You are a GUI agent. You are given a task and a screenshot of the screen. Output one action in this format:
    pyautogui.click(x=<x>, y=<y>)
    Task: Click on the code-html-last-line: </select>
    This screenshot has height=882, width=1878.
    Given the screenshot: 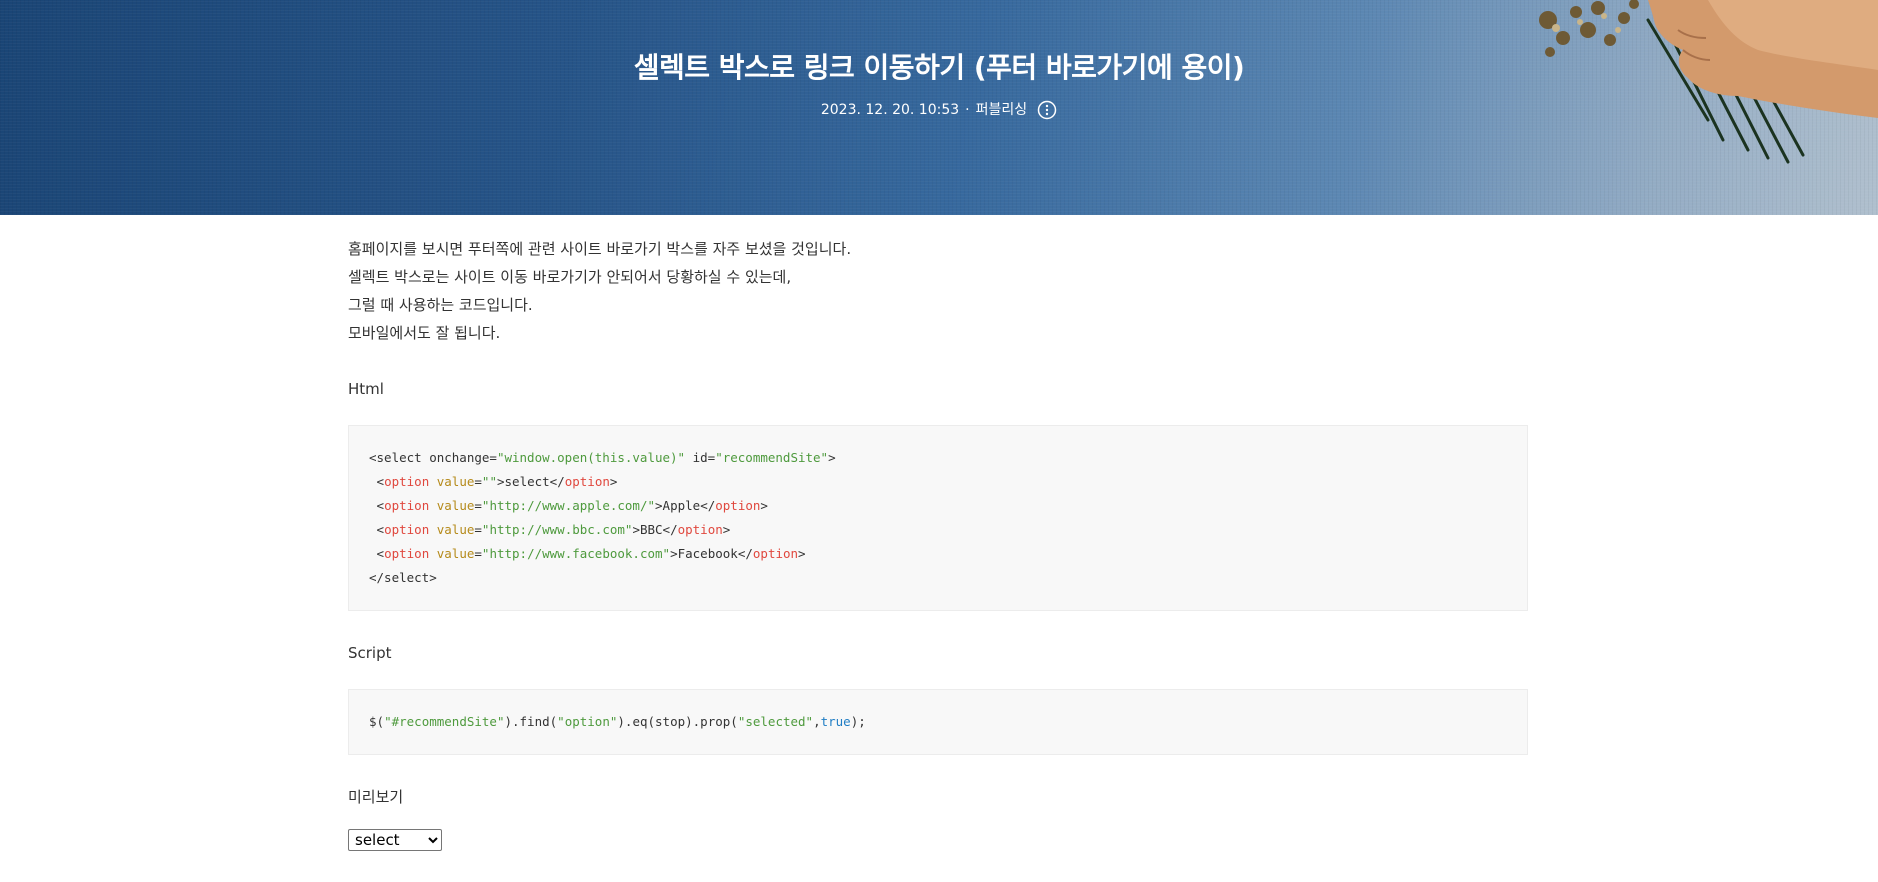 What is the action you would take?
    pyautogui.click(x=403, y=577)
    